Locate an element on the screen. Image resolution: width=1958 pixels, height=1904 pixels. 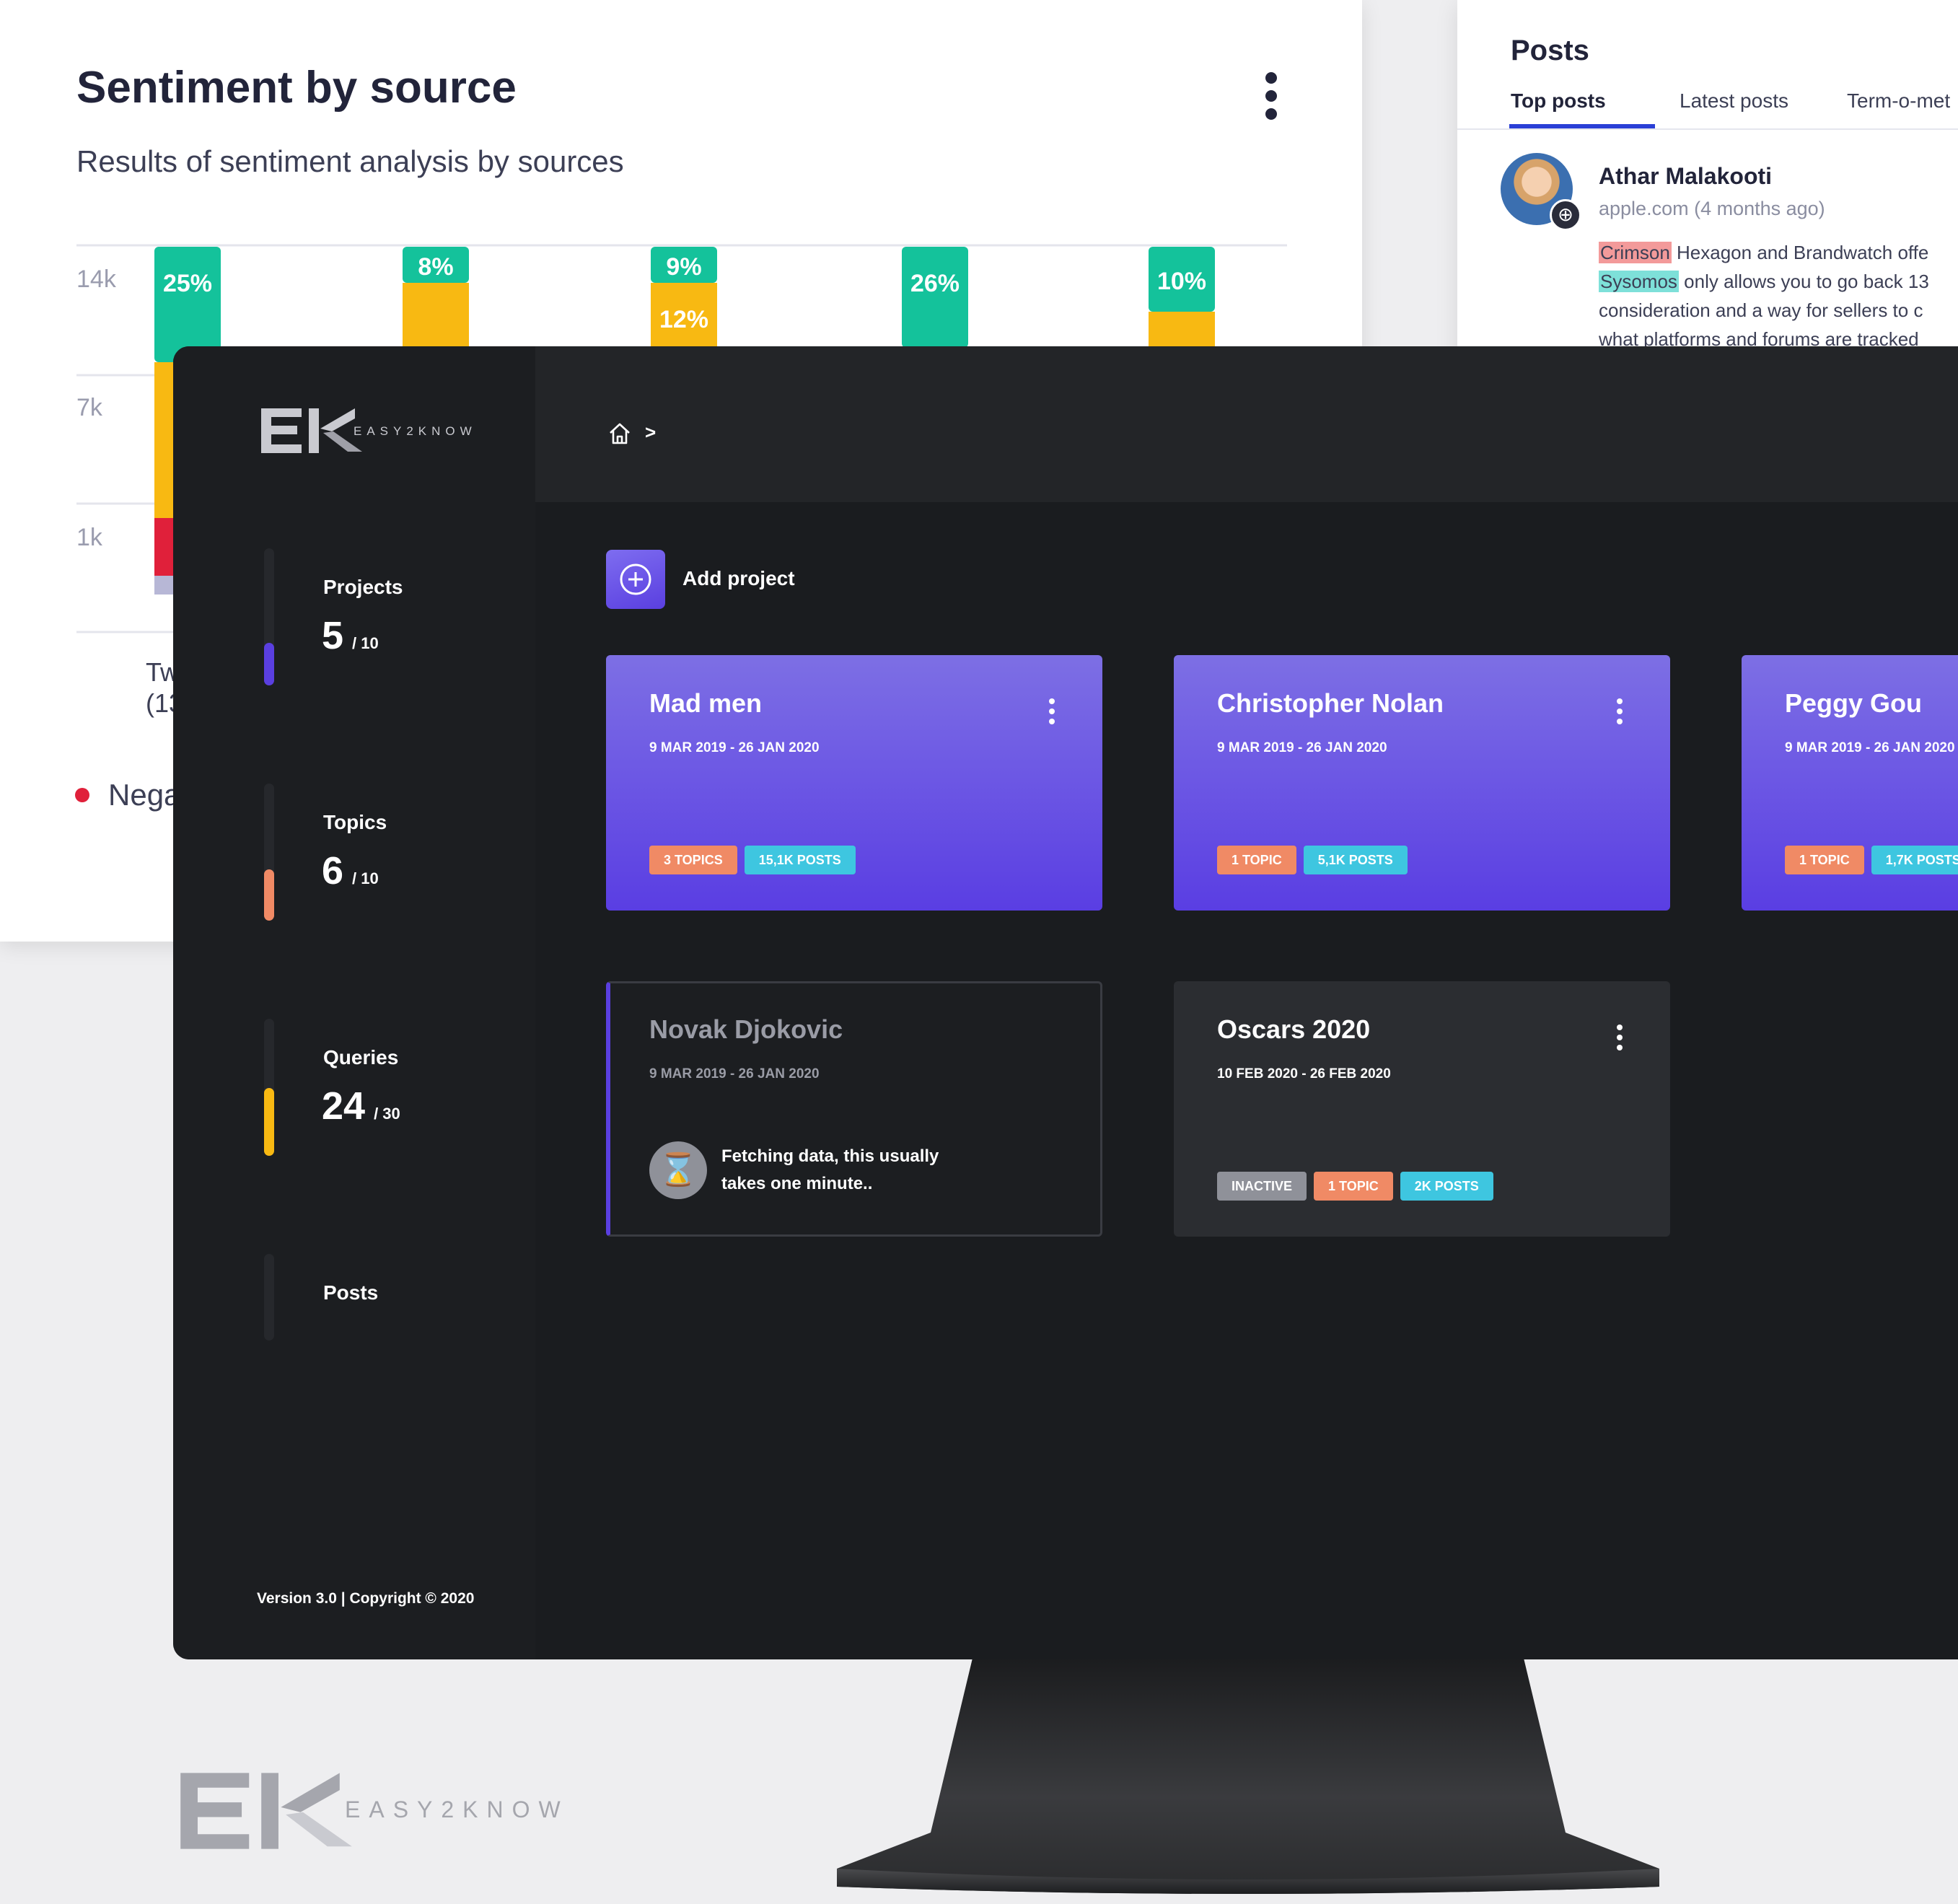
posts-badge: 2K POSTS is located at coordinates (1447, 1186).